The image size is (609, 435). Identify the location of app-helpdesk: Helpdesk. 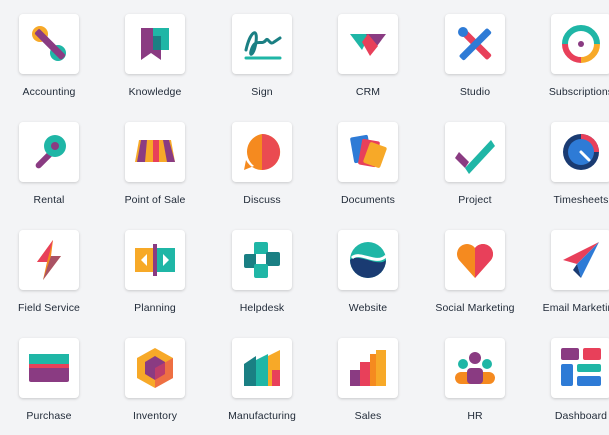
(262, 270).